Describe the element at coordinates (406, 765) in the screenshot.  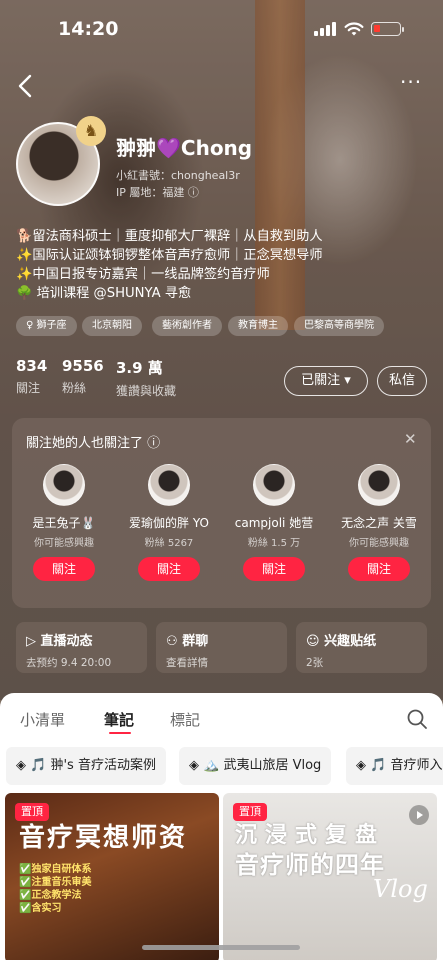
I see `collection-chip-label: 🎵 音疗师入` at that location.